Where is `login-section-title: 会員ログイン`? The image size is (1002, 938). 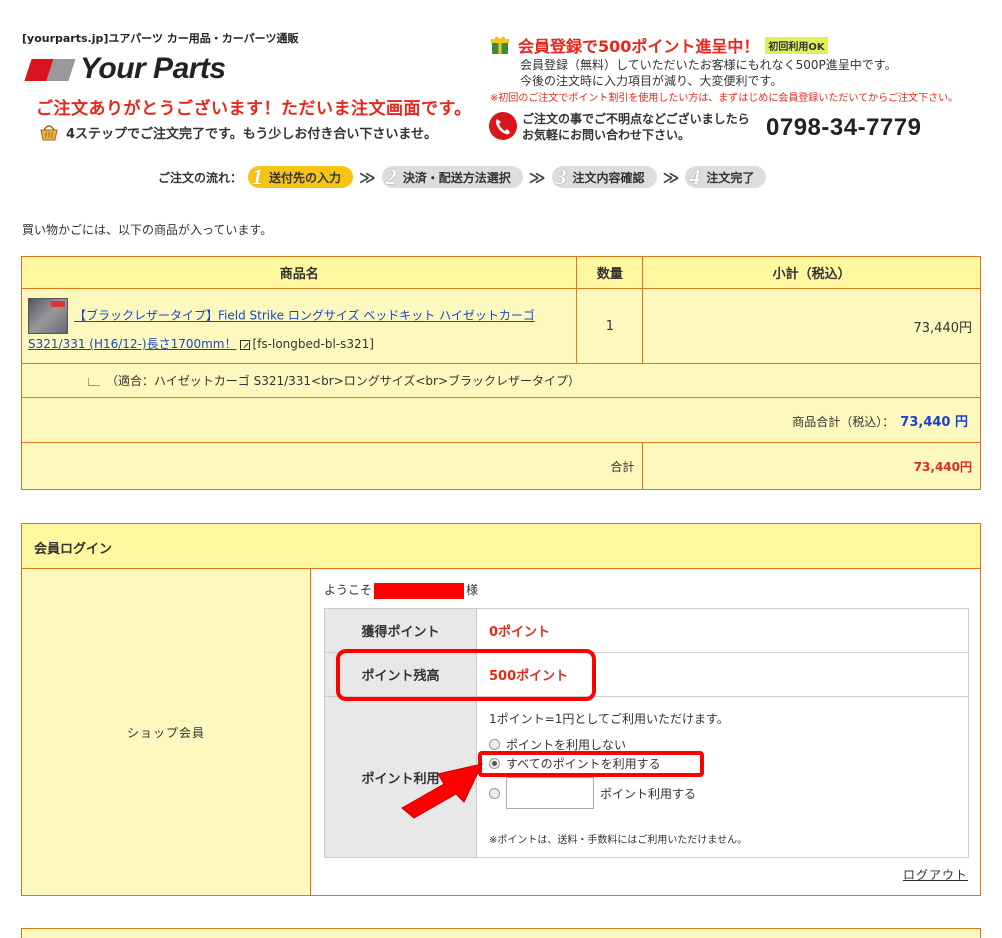
login-section-title: 会員ログイン is located at coordinates (501, 546).